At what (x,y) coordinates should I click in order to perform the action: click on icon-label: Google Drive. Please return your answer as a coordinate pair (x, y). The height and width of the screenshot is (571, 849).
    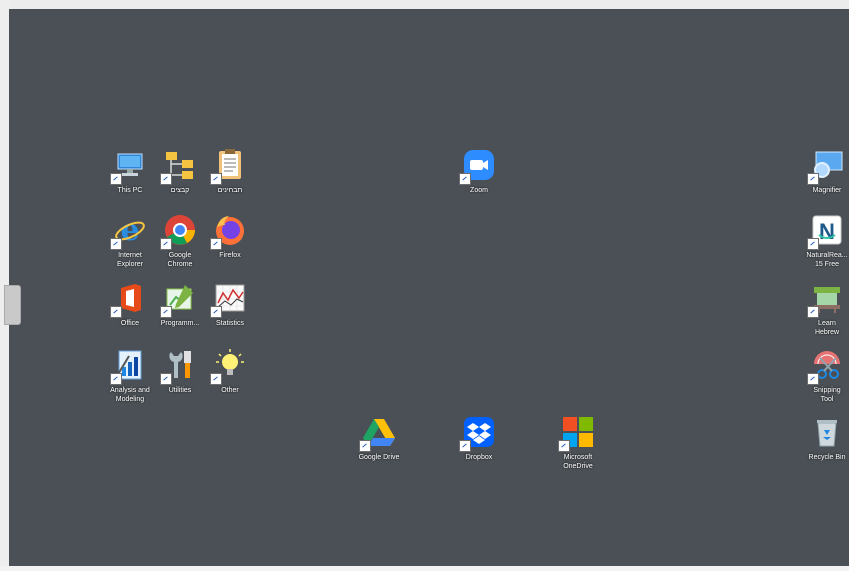
    Looking at the image, I should click on (379, 457).